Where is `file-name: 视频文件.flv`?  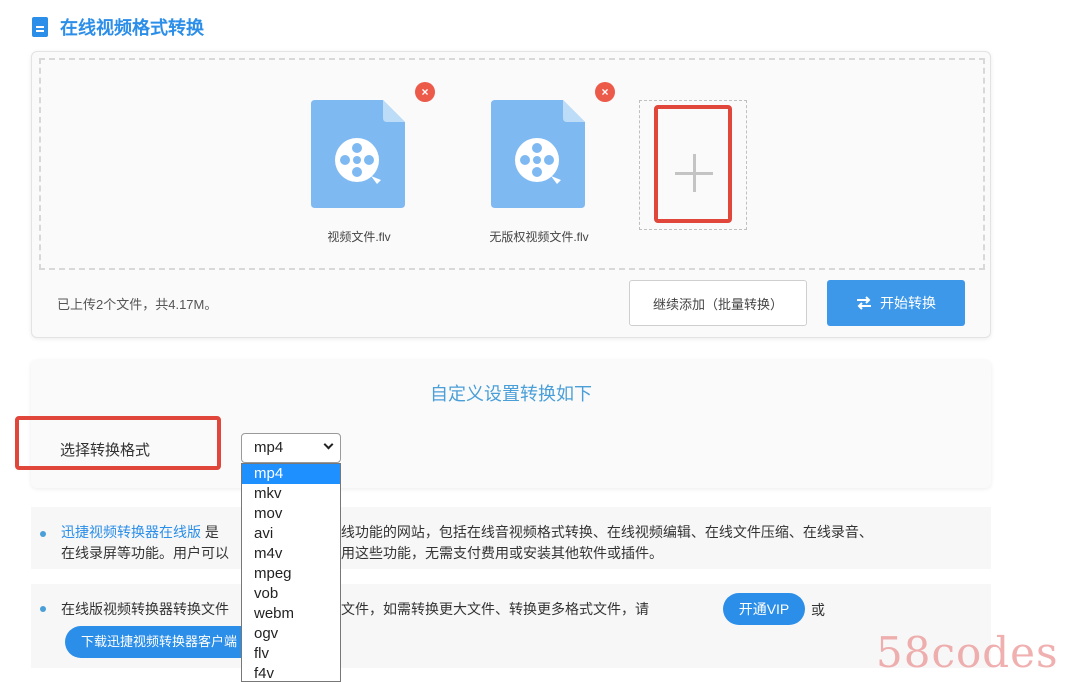
file-name: 视频文件.flv is located at coordinates (359, 237).